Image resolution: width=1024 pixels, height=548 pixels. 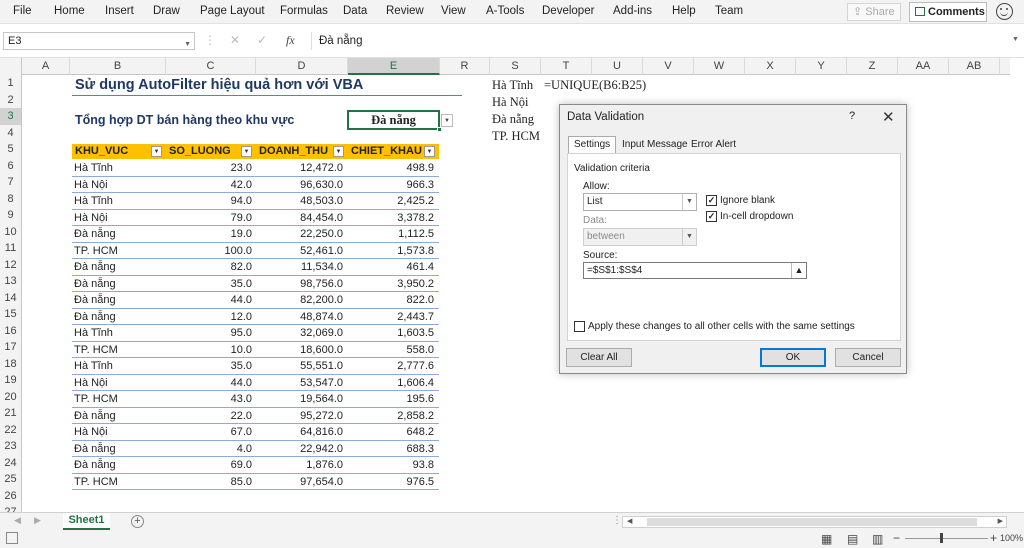 What do you see at coordinates (299, 482) in the screenshot?
I see `table-cell: 97,654.0` at bounding box center [299, 482].